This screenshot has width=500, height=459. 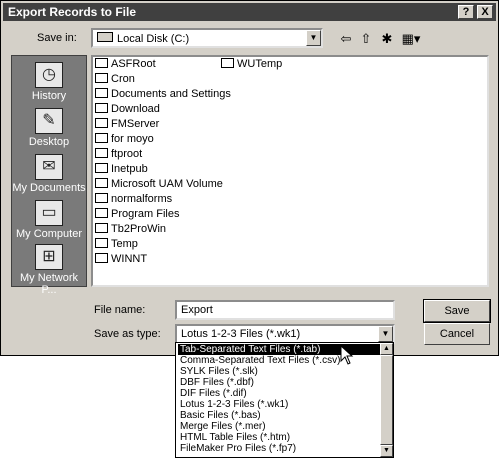 What do you see at coordinates (118, 154) in the screenshot?
I see `list-item: ftproot` at bounding box center [118, 154].